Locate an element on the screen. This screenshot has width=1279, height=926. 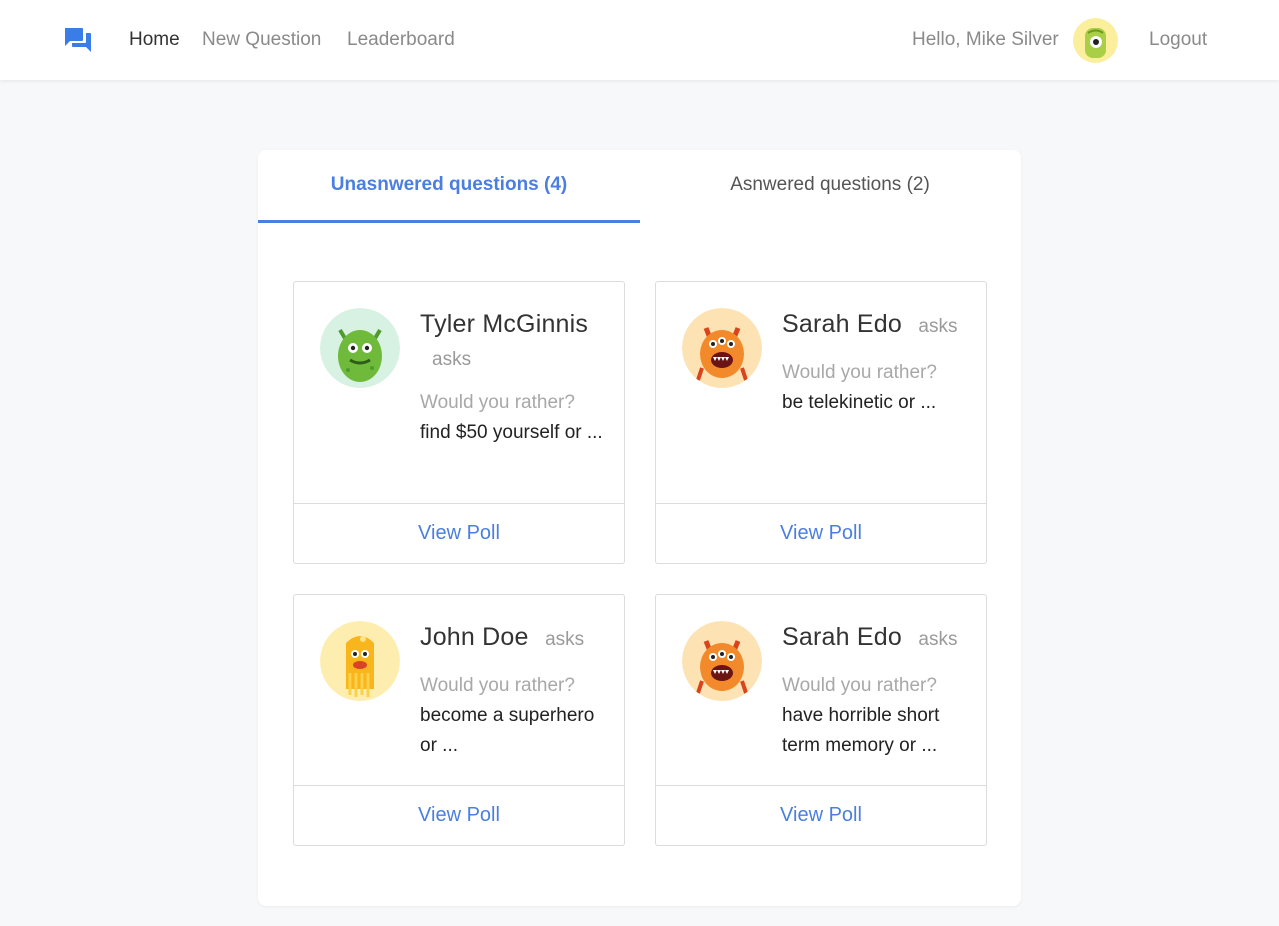
green-monster-icon is located at coordinates (360, 348).